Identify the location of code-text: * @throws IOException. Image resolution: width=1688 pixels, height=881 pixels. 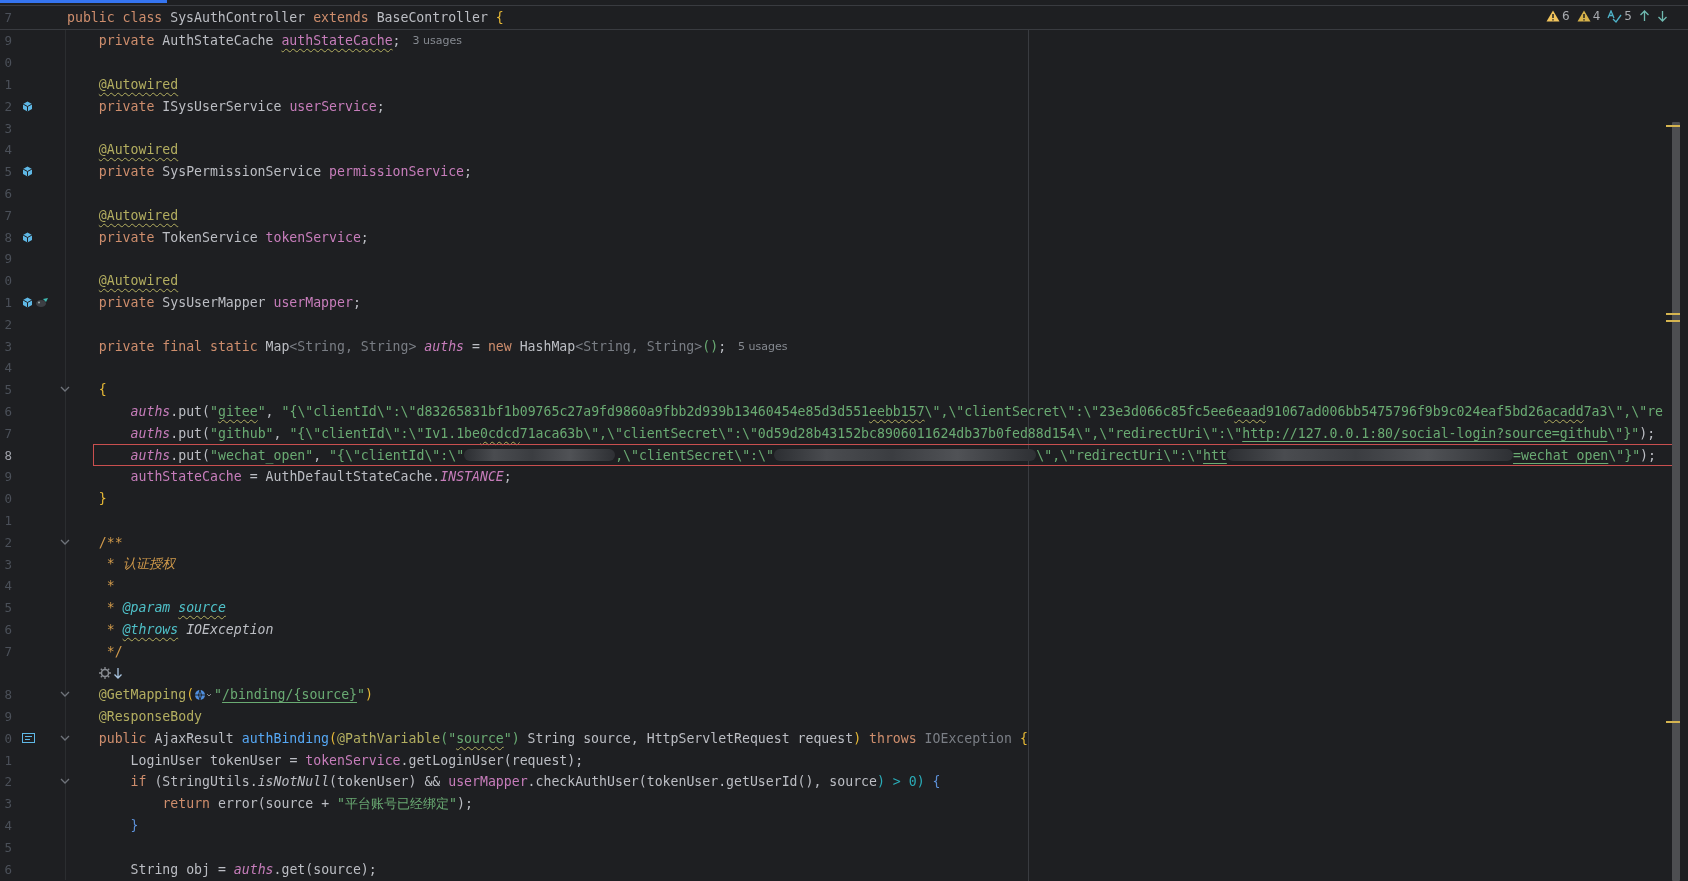
(189, 629).